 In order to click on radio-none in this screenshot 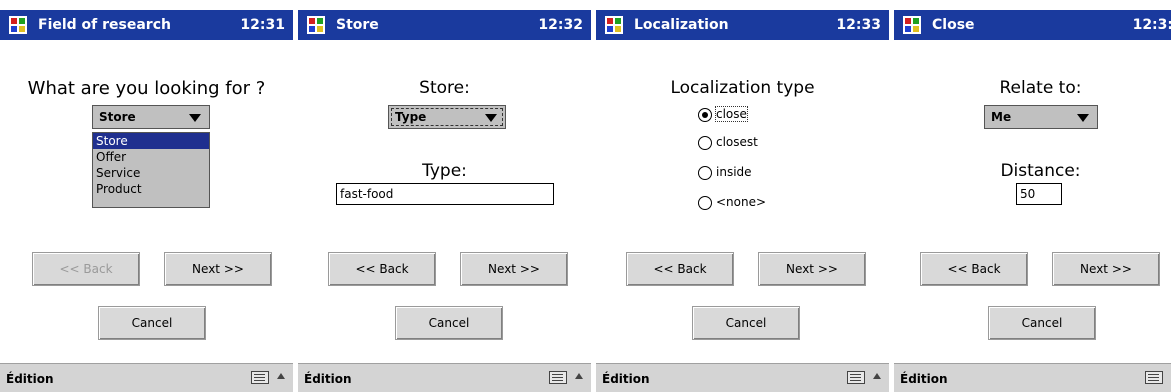, I will do `click(705, 203)`.